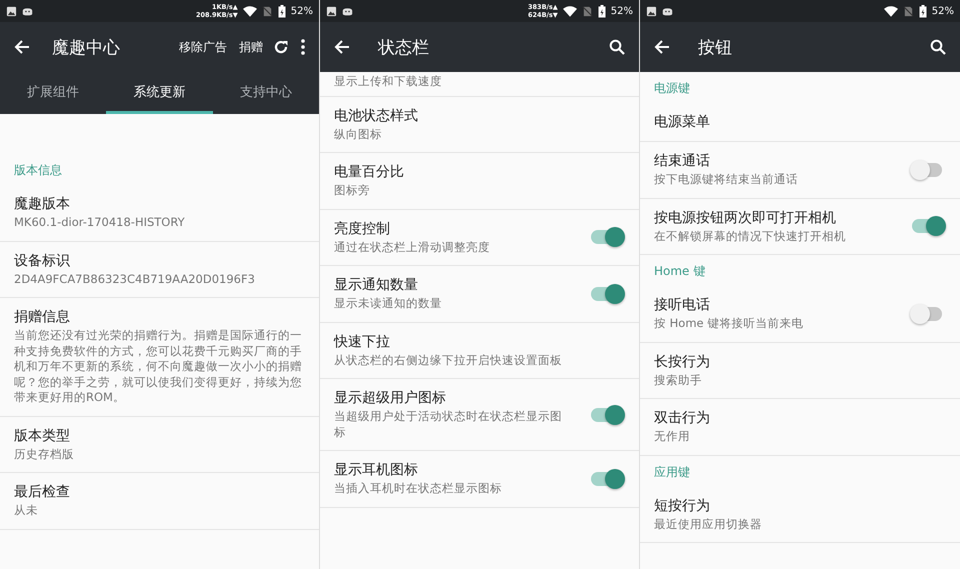 This screenshot has height=569, width=960. What do you see at coordinates (100, 223) in the screenshot?
I see `setting-summary: MK60.1-dior-170418-HISTORY` at bounding box center [100, 223].